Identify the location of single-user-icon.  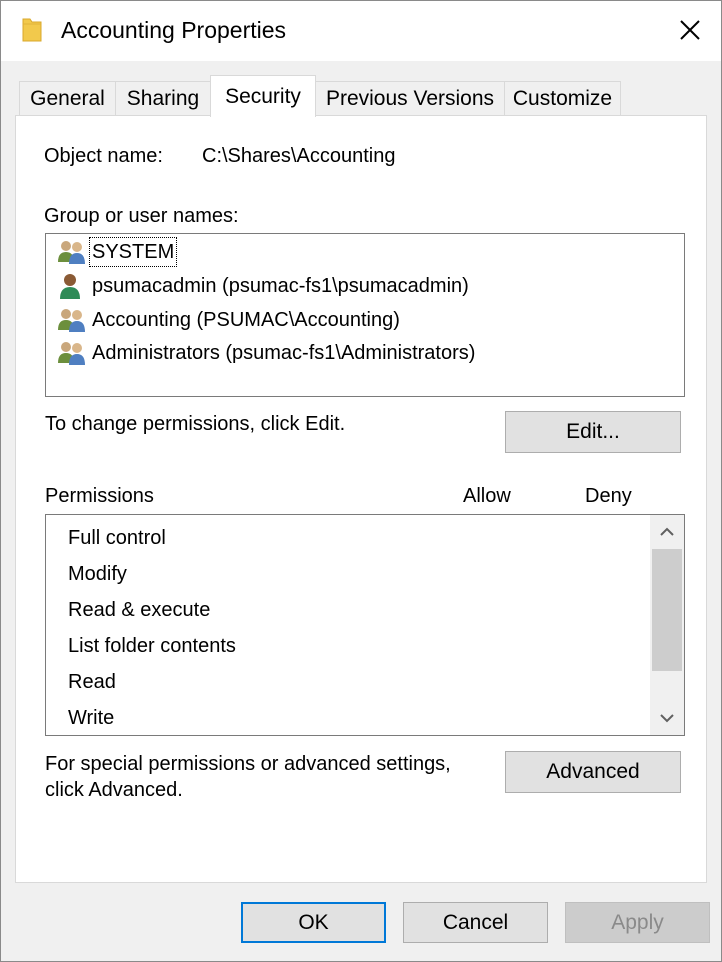
(70, 286).